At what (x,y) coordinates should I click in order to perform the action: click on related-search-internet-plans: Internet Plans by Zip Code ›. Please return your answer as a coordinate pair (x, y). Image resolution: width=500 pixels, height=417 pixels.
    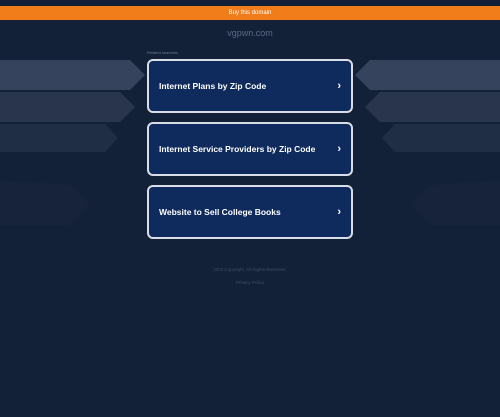
    Looking at the image, I should click on (250, 86).